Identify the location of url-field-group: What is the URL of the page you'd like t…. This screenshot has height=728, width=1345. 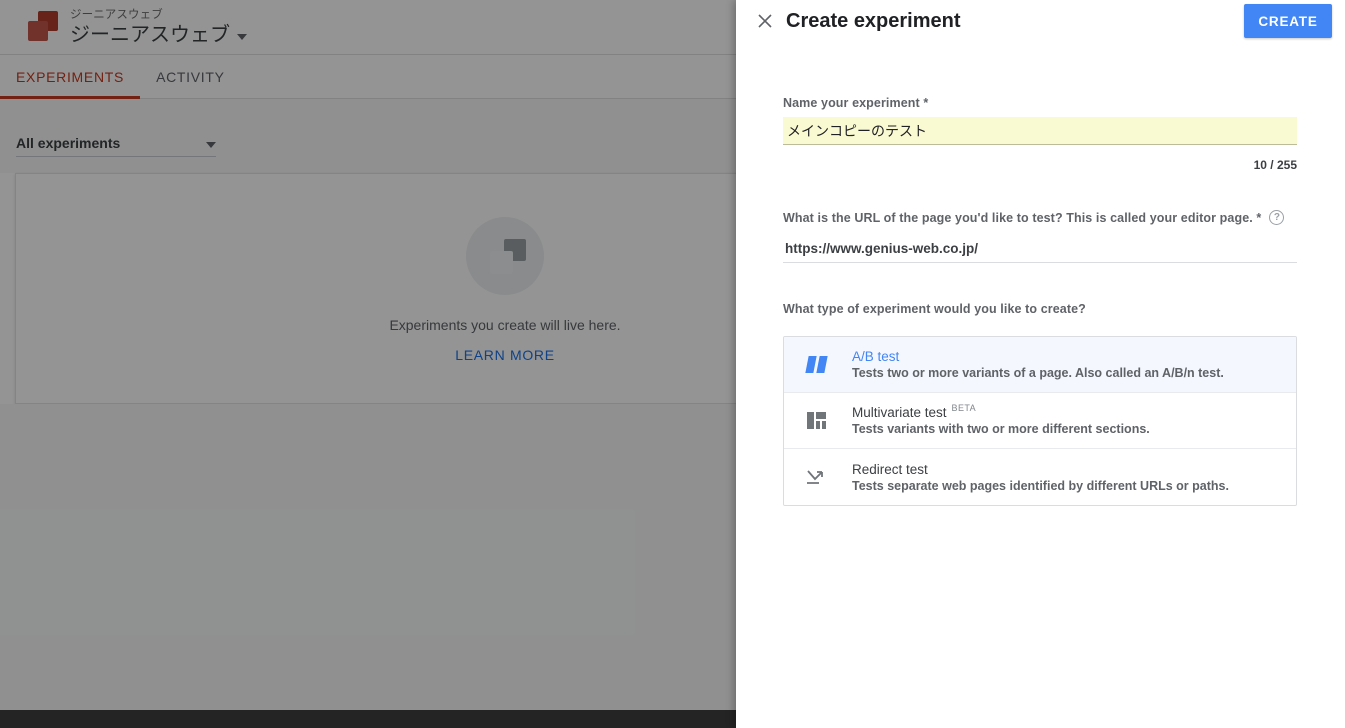
(1040, 236).